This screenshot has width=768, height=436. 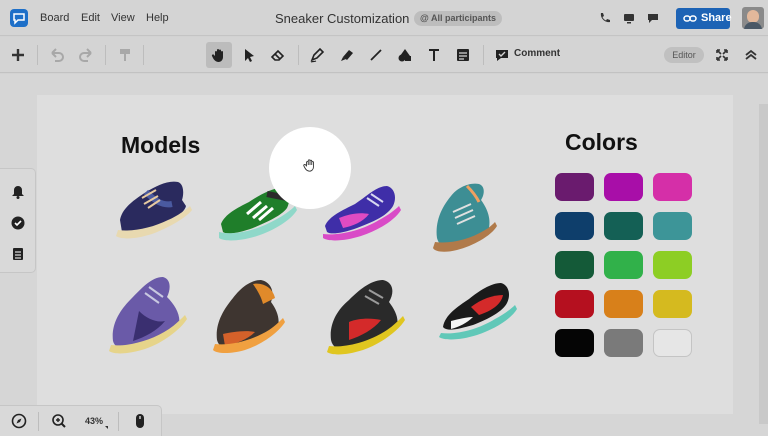 I want to click on pen-icon, so click(x=317, y=55).